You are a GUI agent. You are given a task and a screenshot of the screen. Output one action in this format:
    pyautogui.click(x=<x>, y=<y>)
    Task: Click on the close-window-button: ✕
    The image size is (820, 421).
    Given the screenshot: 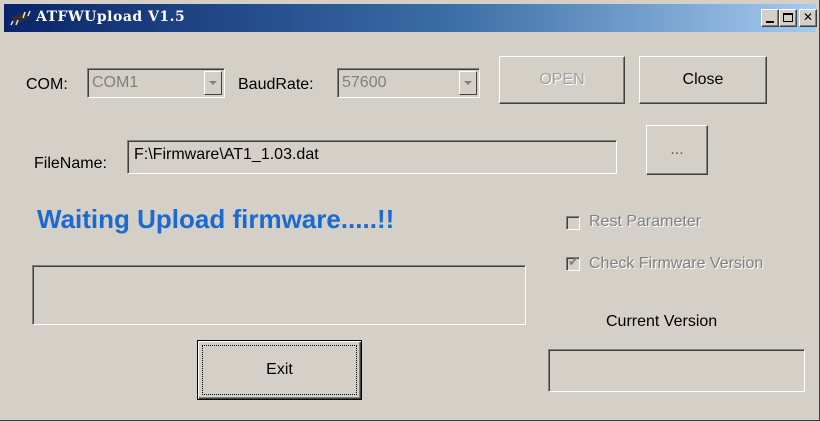 What is the action you would take?
    pyautogui.click(x=808, y=18)
    